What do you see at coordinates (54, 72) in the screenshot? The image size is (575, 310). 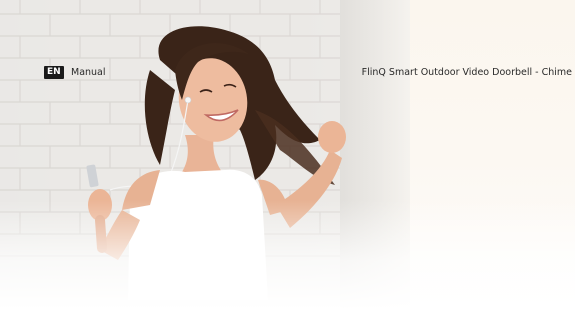 I see `language-badge: EN` at bounding box center [54, 72].